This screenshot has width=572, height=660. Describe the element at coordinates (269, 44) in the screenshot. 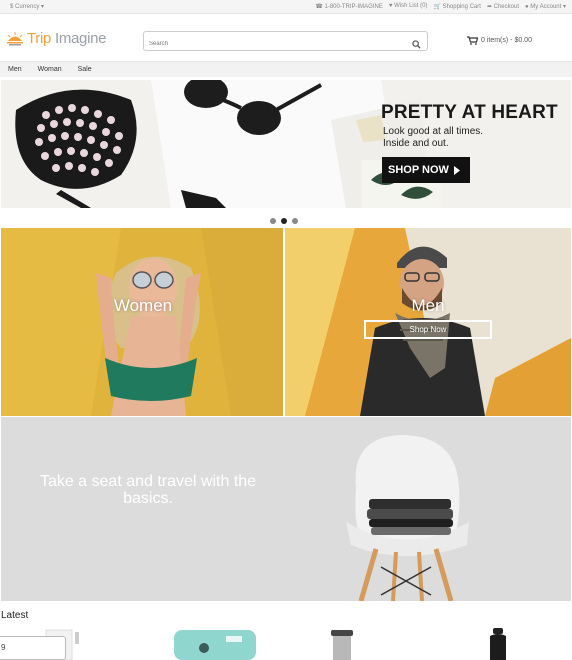

I see `search-input` at that location.